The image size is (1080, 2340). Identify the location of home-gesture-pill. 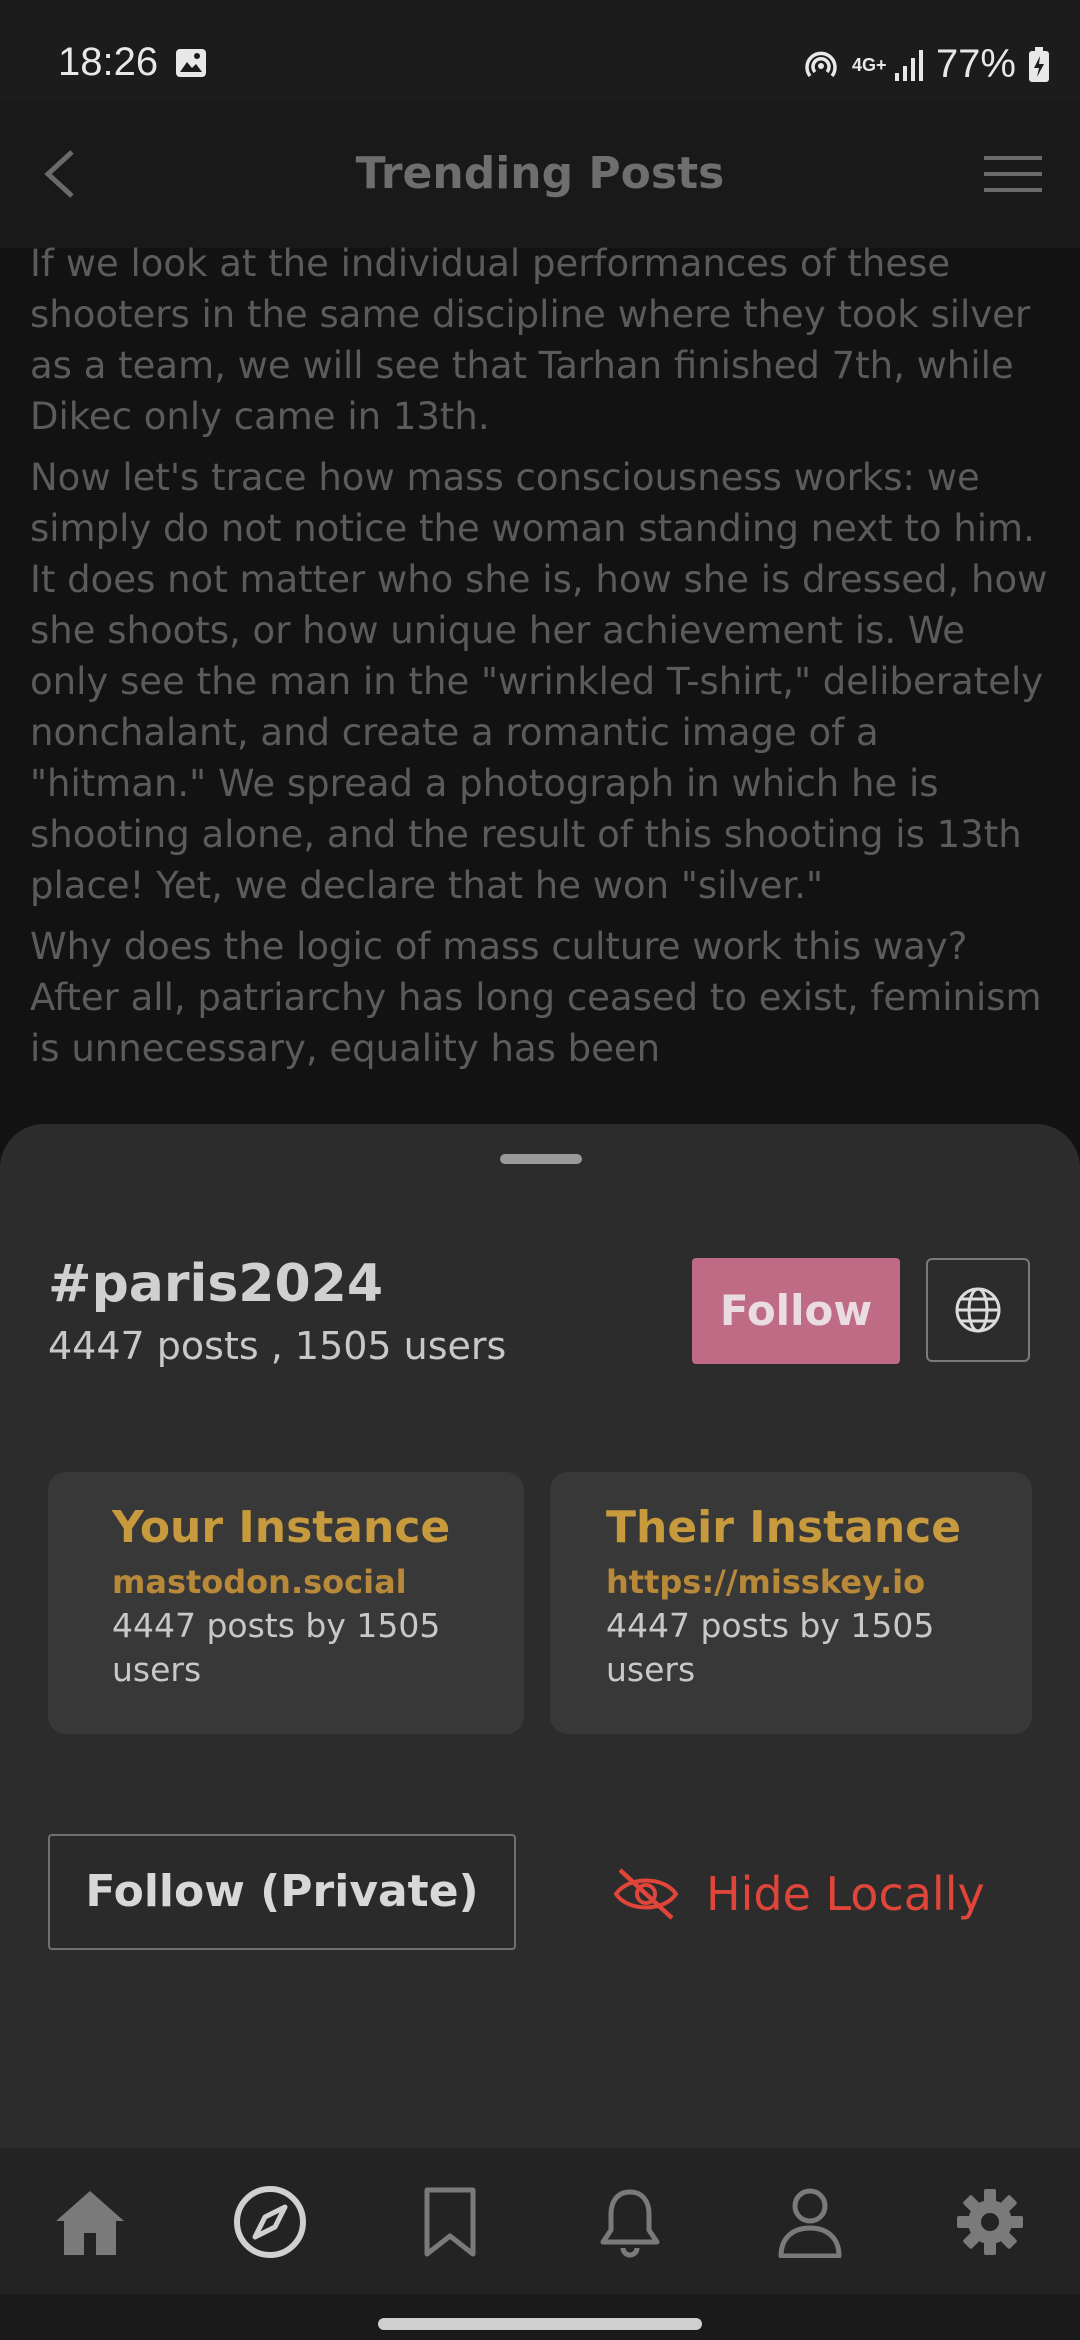
(540, 2324).